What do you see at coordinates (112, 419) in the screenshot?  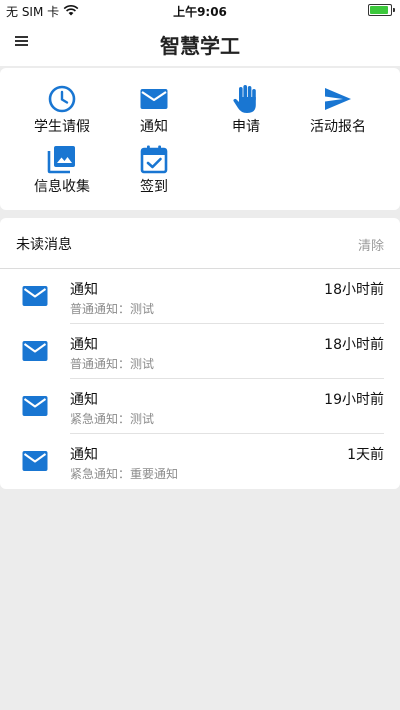 I see `message-subtitle: 紧急通知：测试` at bounding box center [112, 419].